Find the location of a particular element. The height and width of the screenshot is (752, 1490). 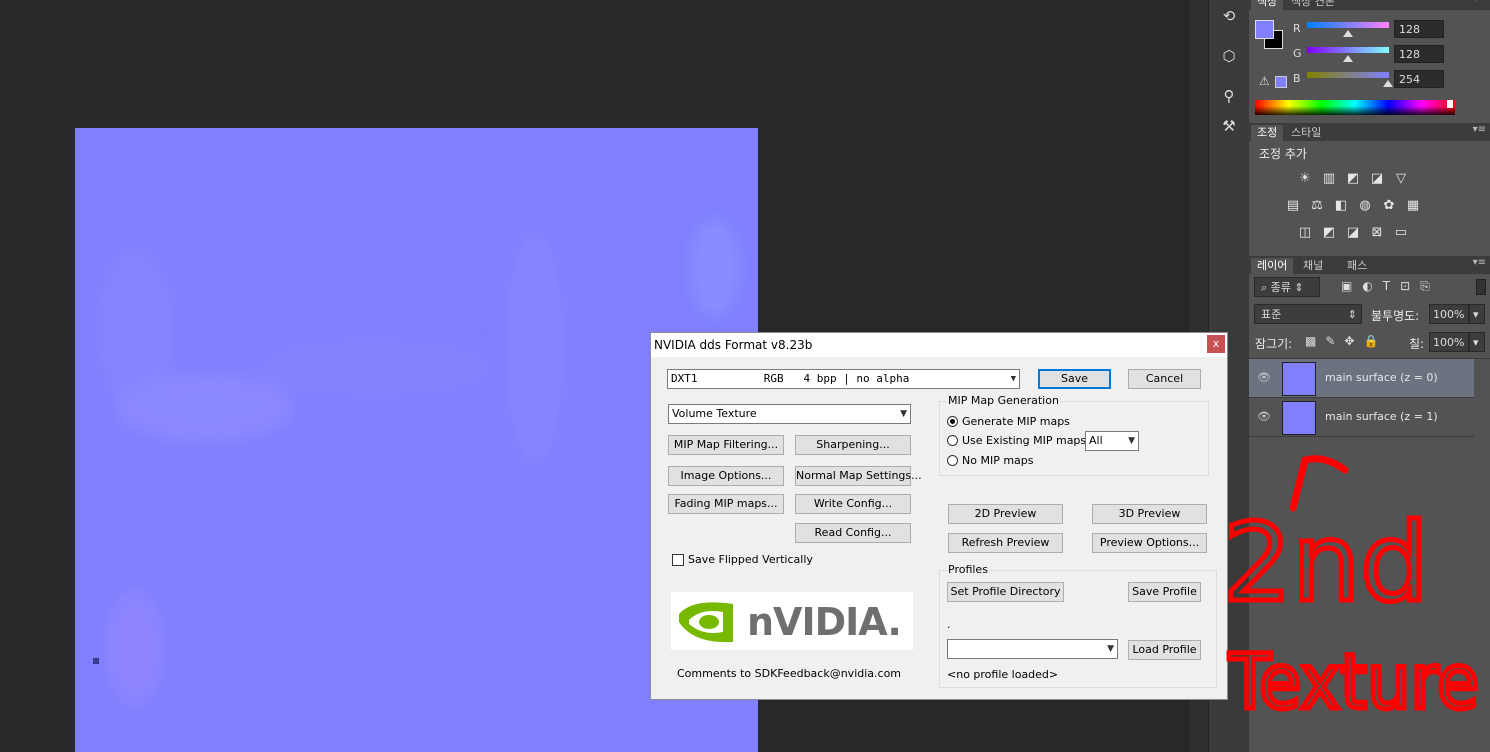

refresh-preview-button: Refresh Preview is located at coordinates (1005, 543).